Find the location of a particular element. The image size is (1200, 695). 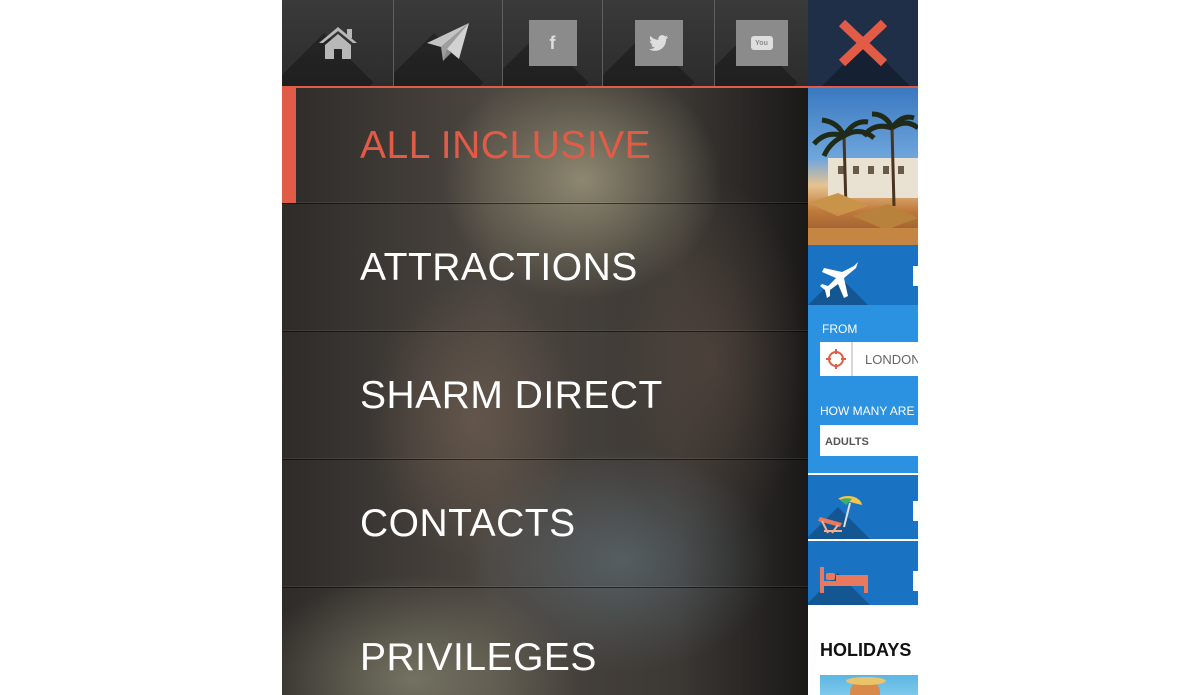

close-menu-button is located at coordinates (863, 43).